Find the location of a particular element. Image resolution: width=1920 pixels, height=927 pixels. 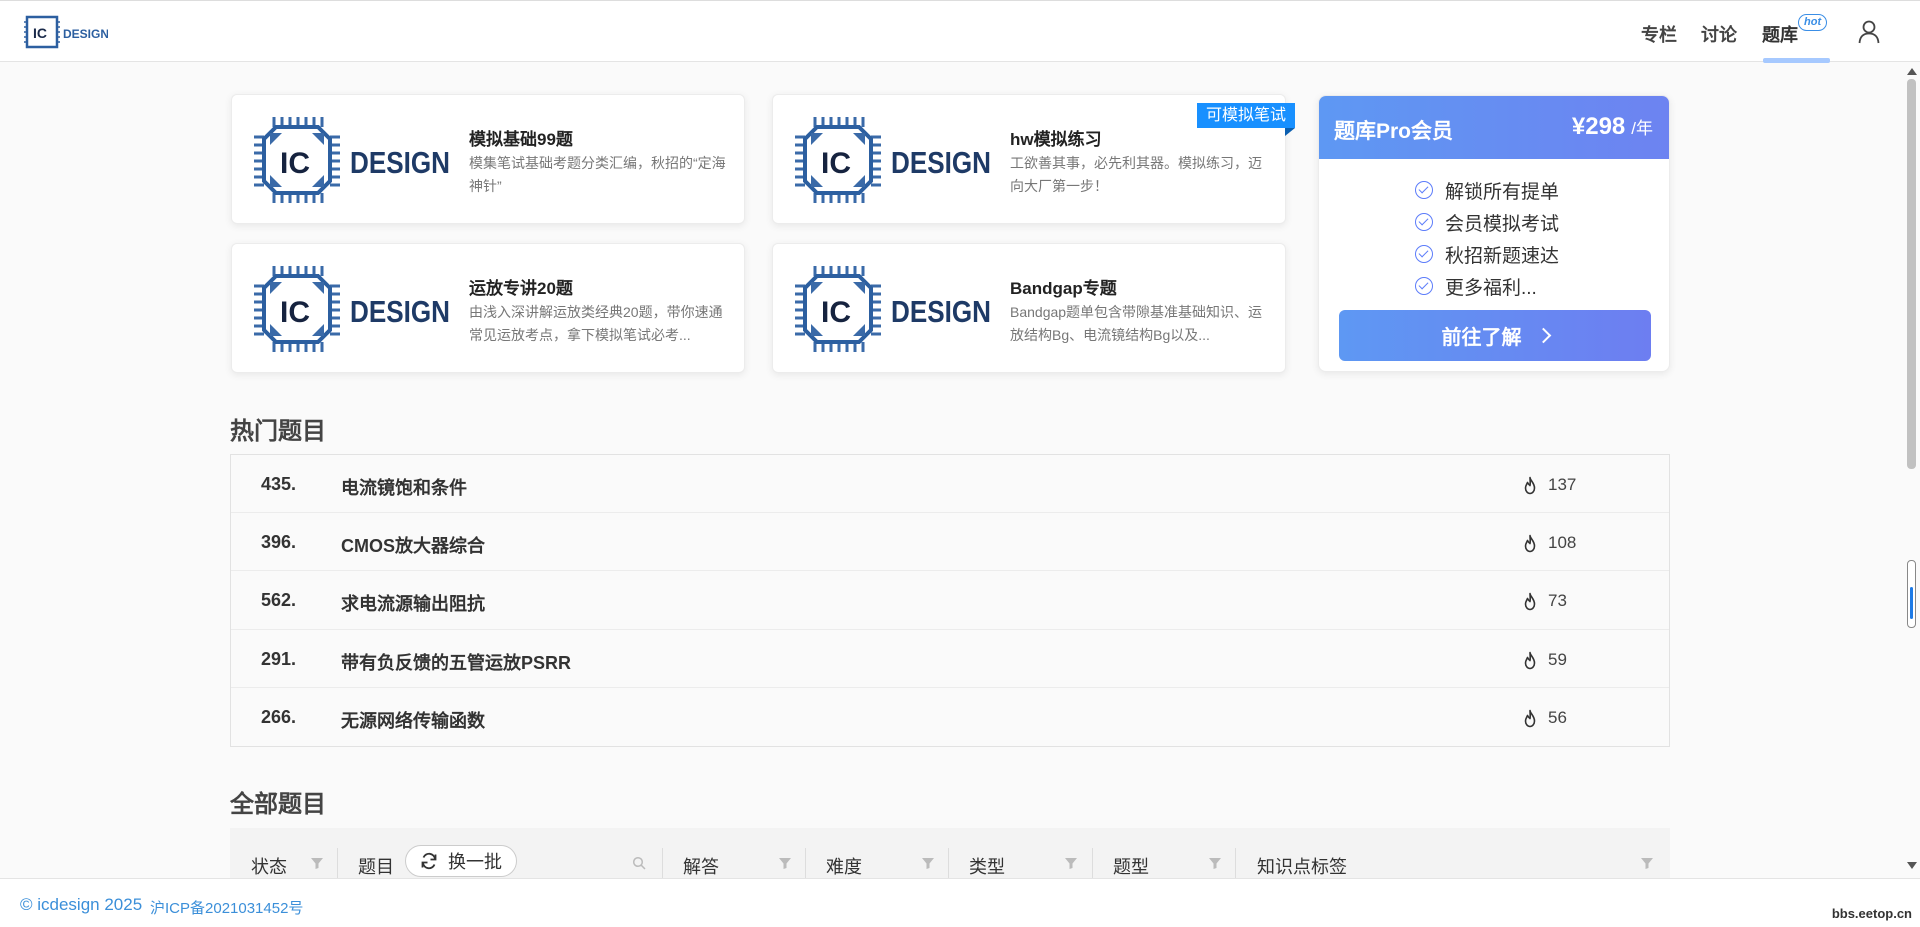

page-scrollbar is located at coordinates (1911, 470).